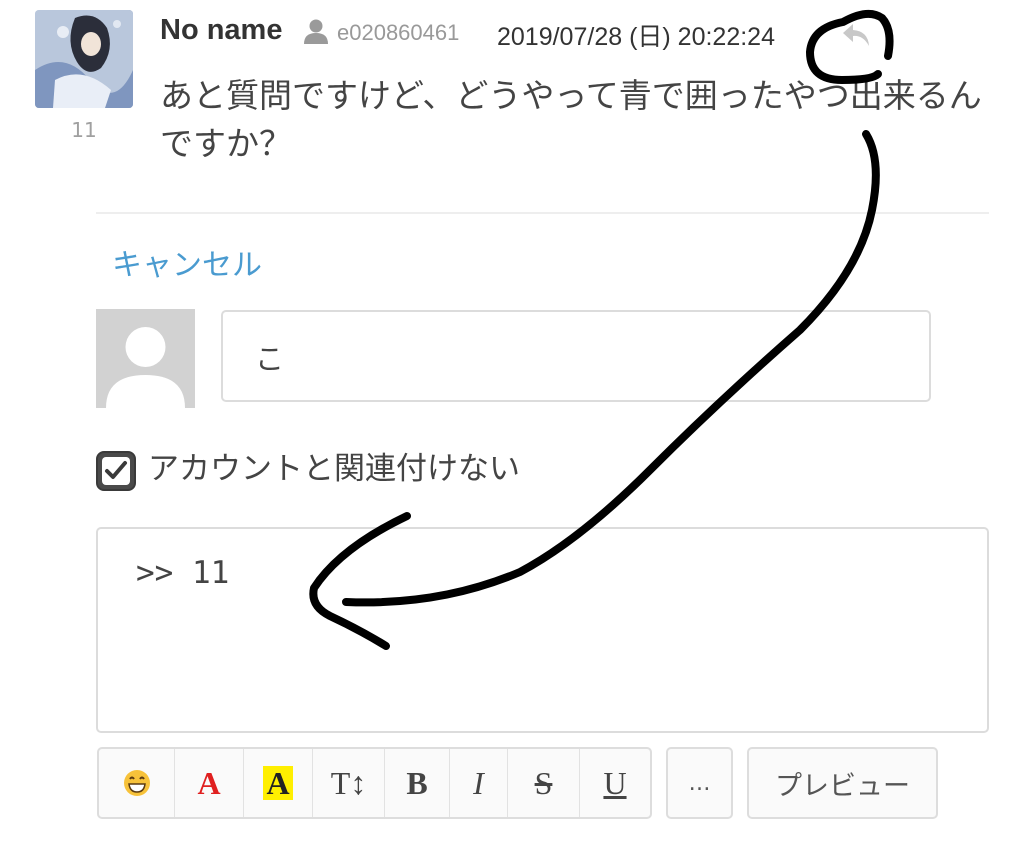  I want to click on cancel-link: キャンセル, so click(187, 262).